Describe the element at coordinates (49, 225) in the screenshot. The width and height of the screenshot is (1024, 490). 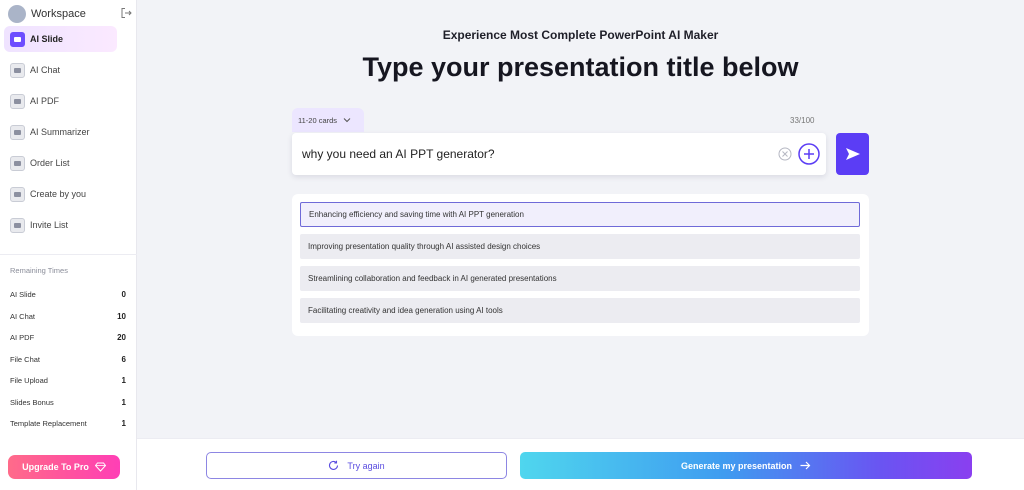
I see `sidebar-item-label: Invite List` at that location.